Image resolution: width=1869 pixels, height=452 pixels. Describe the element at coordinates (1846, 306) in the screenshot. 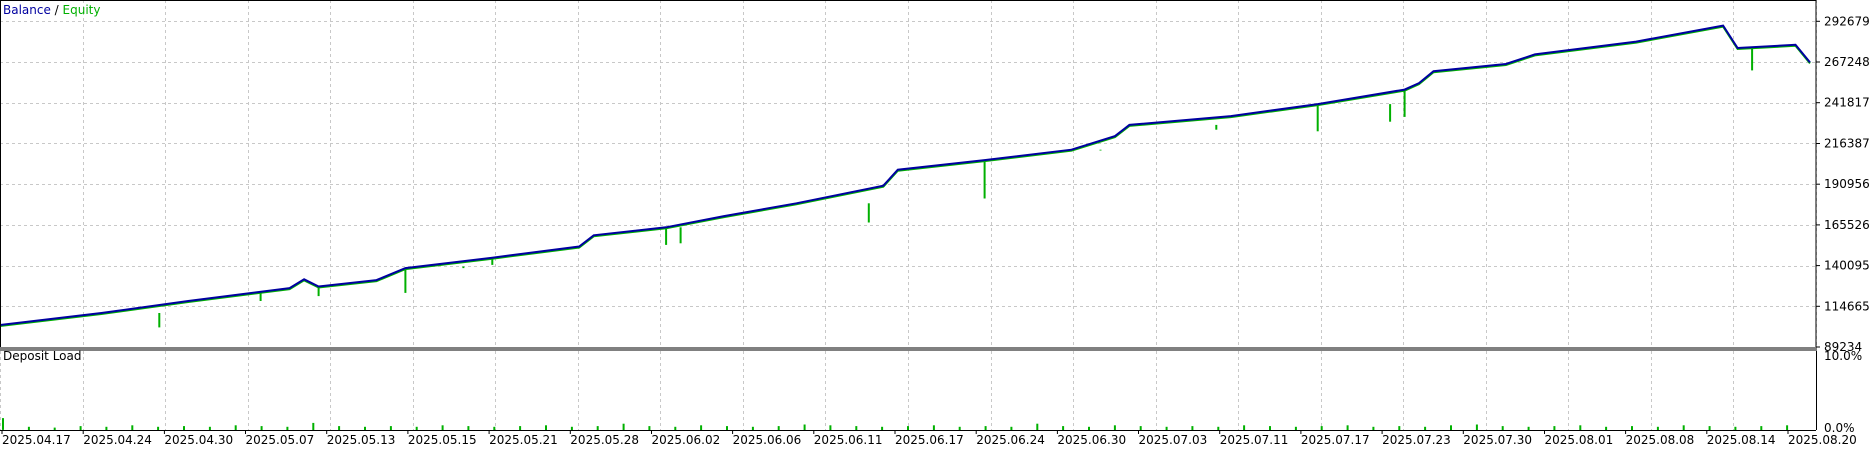

I see `y-tick-label: 114665` at that location.